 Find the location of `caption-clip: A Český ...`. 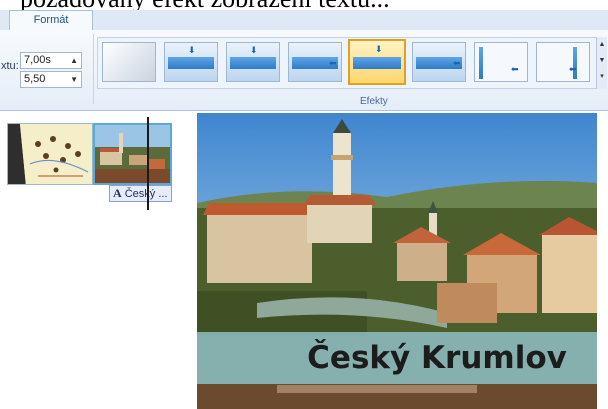

caption-clip: A Český ... is located at coordinates (140, 193).